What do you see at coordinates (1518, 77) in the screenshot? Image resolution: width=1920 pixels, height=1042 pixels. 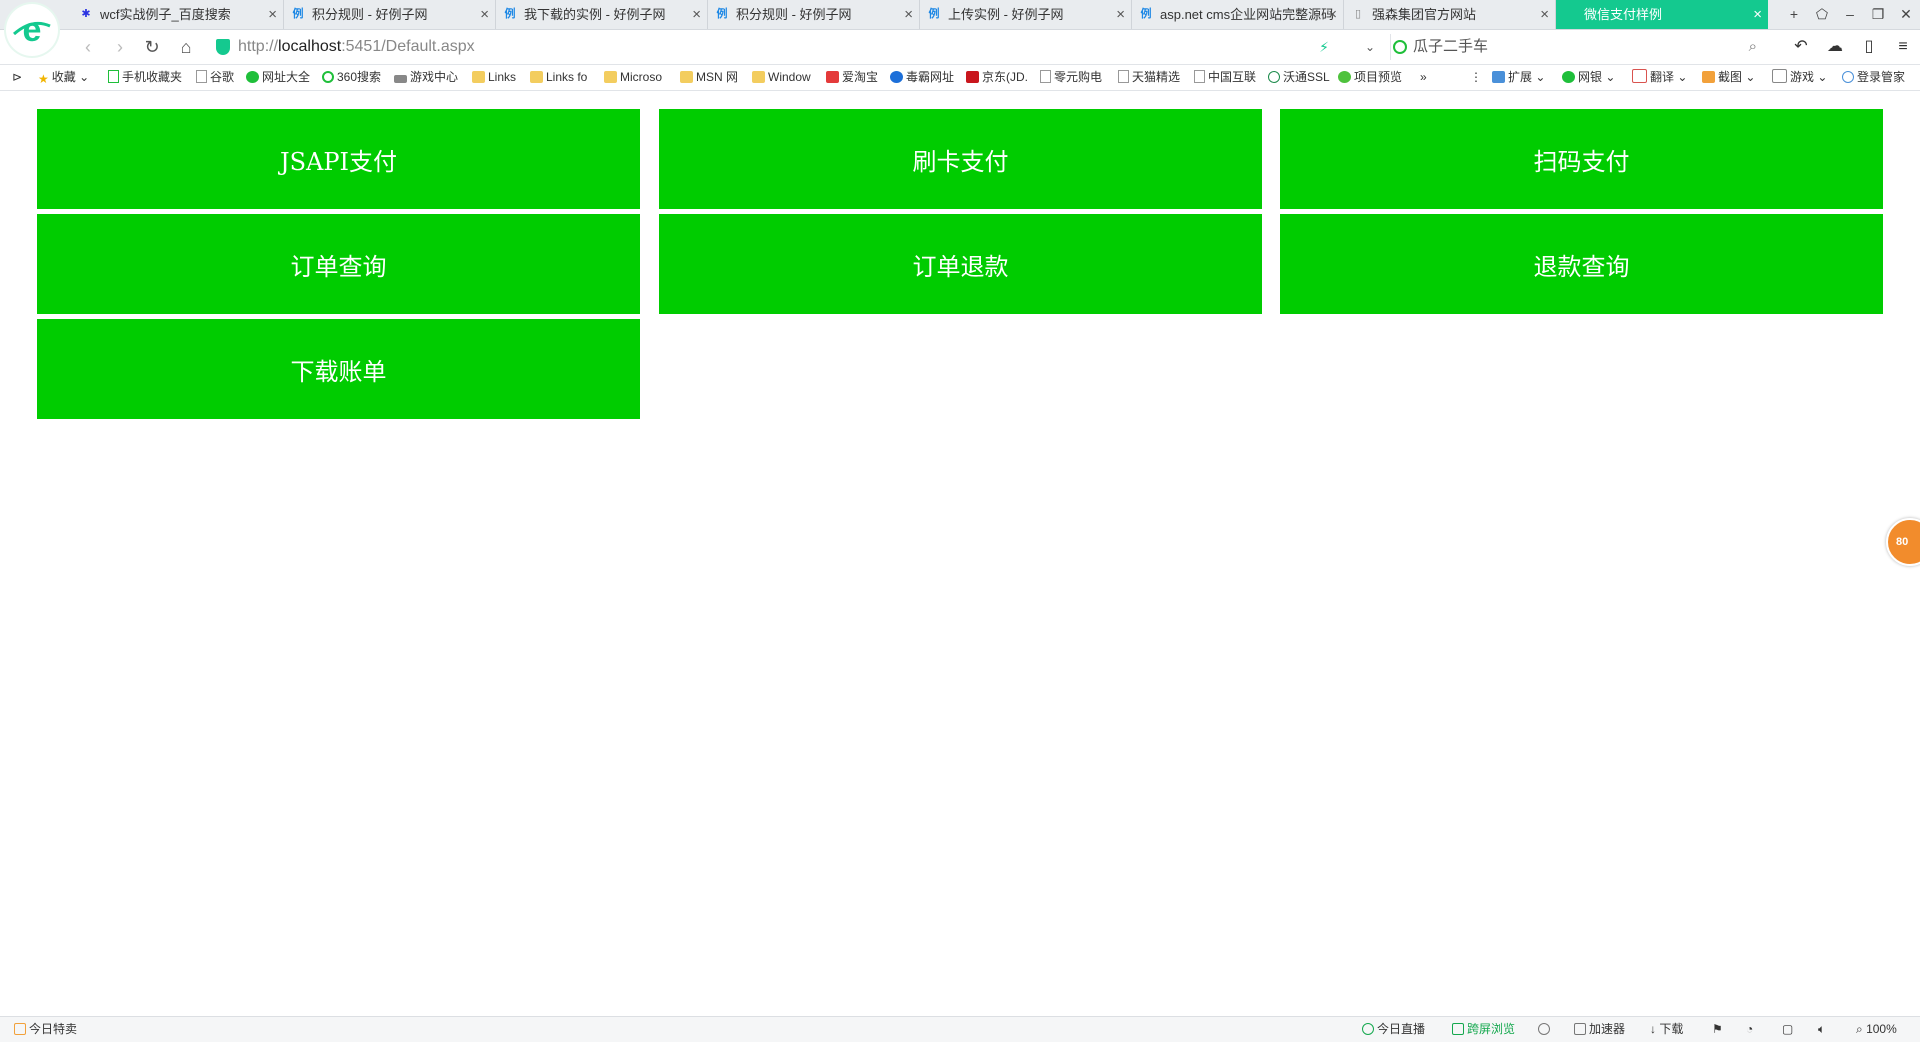 I see `tool-extension: 扩展 ⌄` at bounding box center [1518, 77].